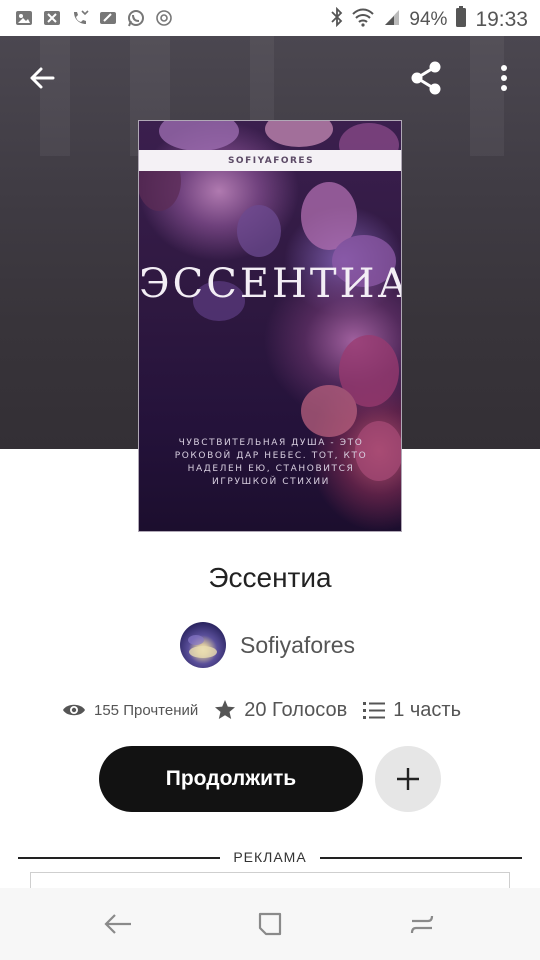 The width and height of the screenshot is (540, 960). What do you see at coordinates (119, 858) in the screenshot?
I see `ad-divider-left` at bounding box center [119, 858].